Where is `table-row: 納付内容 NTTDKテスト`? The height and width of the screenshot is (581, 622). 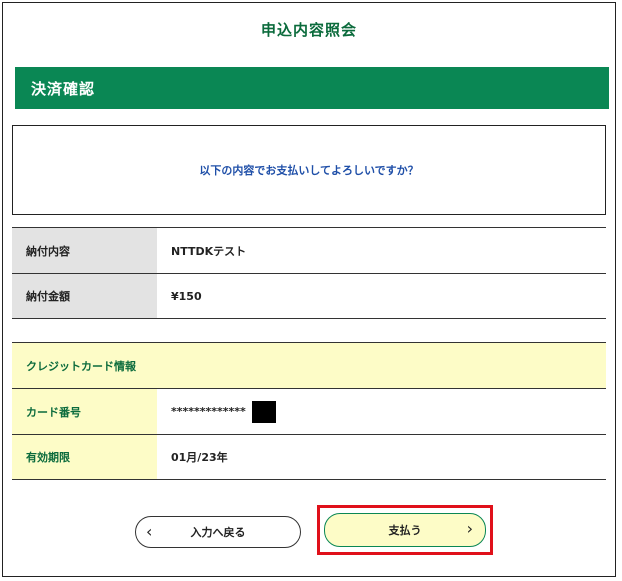 table-row: 納付内容 NTTDKテスト is located at coordinates (309, 250).